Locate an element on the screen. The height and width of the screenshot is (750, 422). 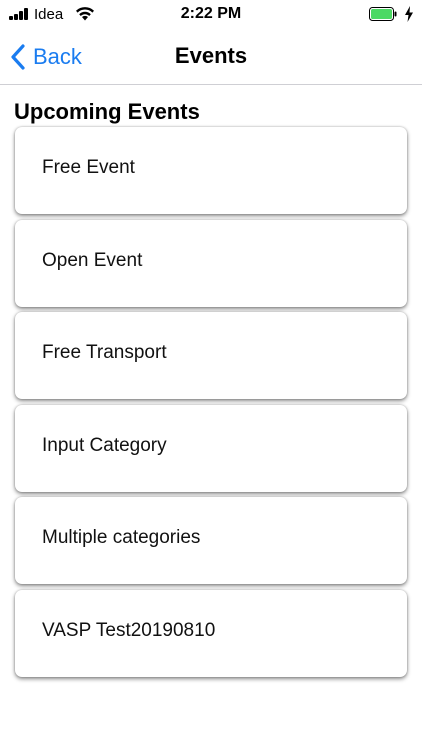
event-label: VASP Test20190810 is located at coordinates (129, 630).